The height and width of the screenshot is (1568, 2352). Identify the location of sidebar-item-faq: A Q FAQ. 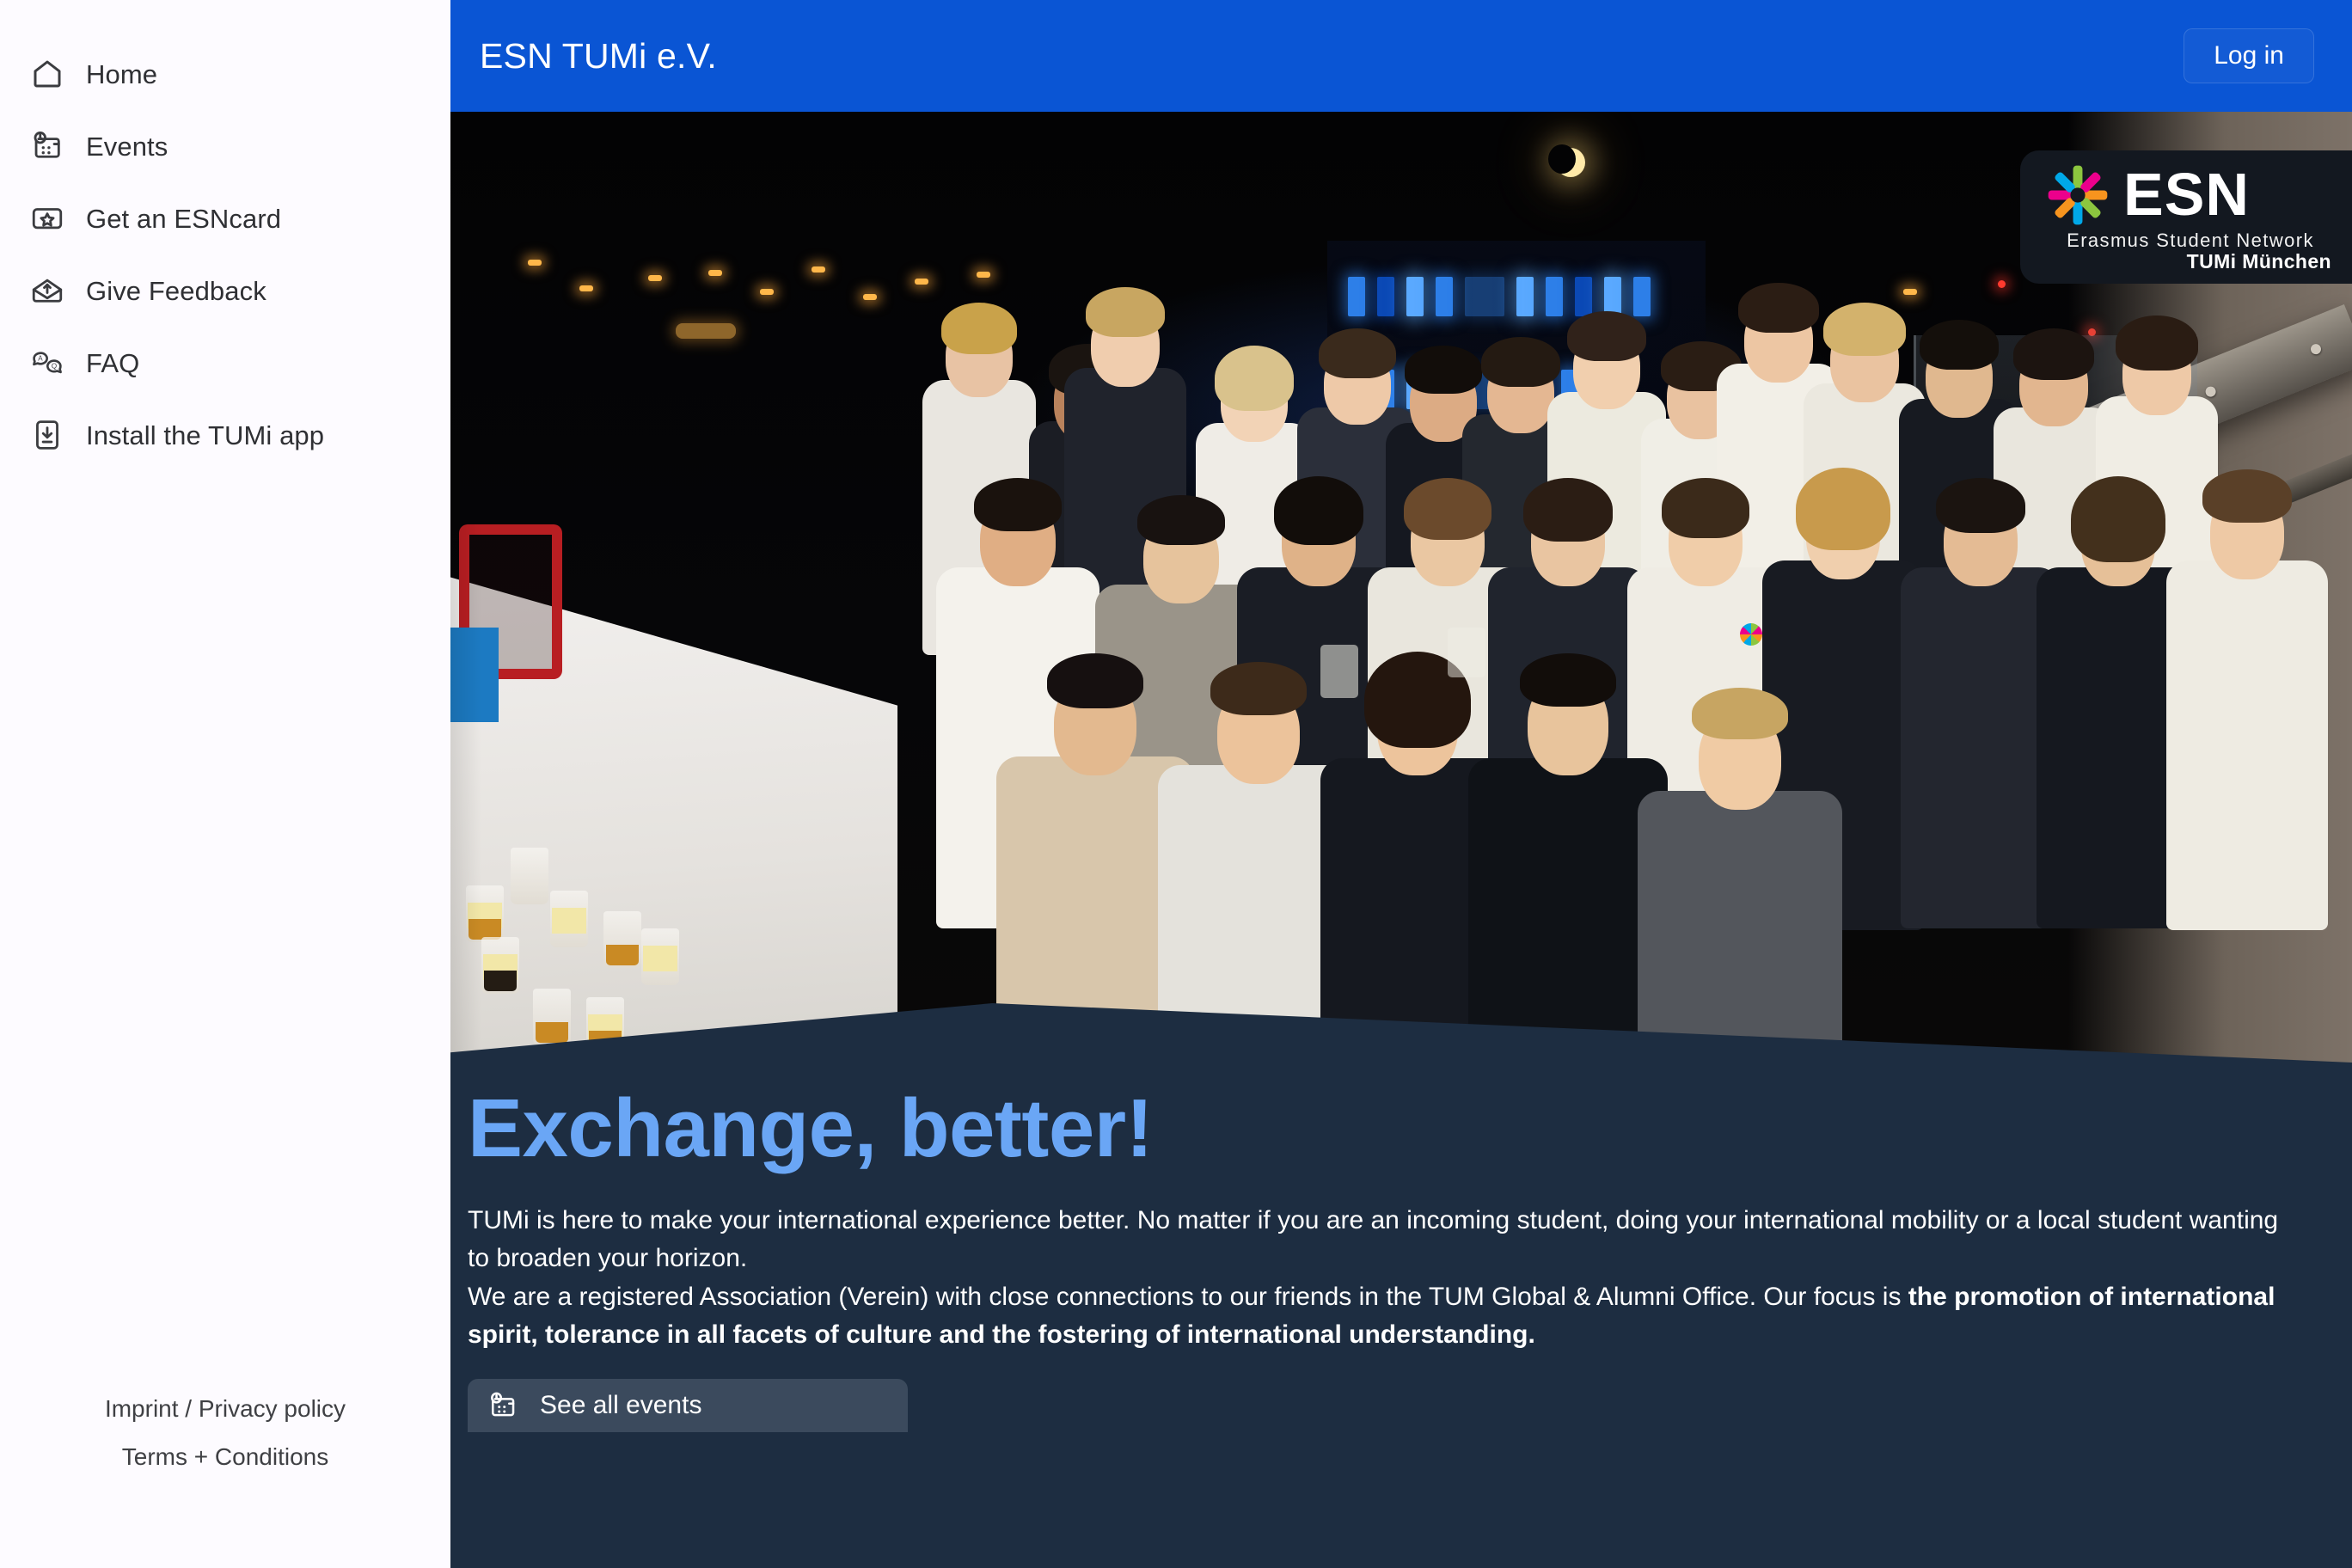
(225, 363).